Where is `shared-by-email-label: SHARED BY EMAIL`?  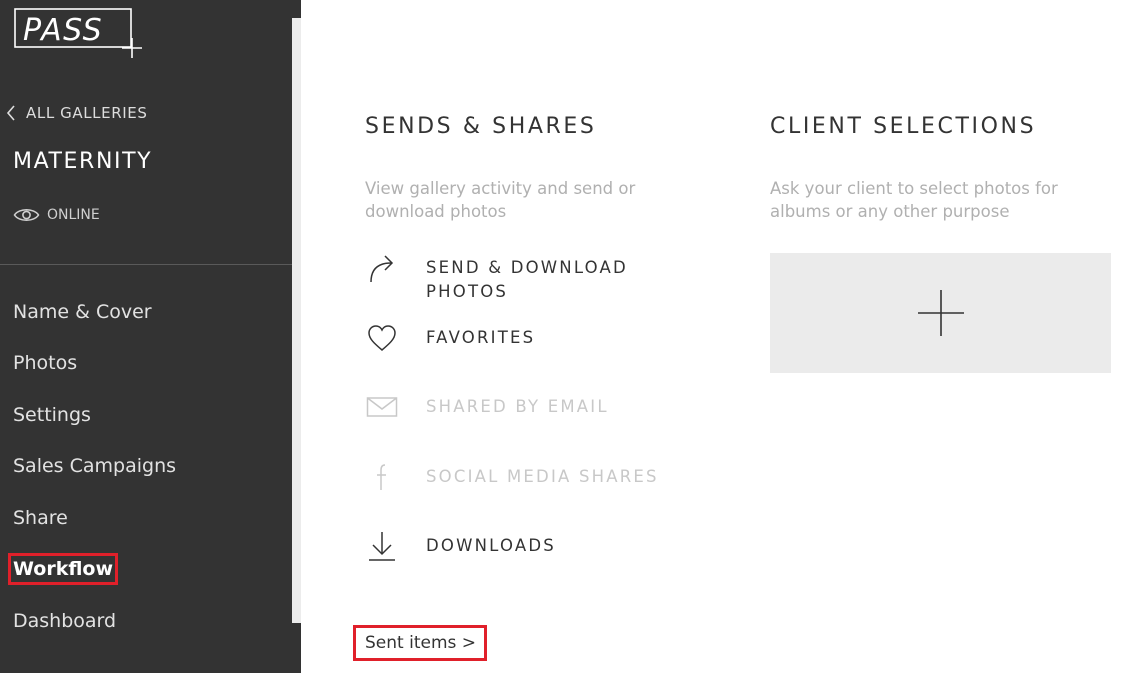 shared-by-email-label: SHARED BY EMAIL is located at coordinates (517, 406).